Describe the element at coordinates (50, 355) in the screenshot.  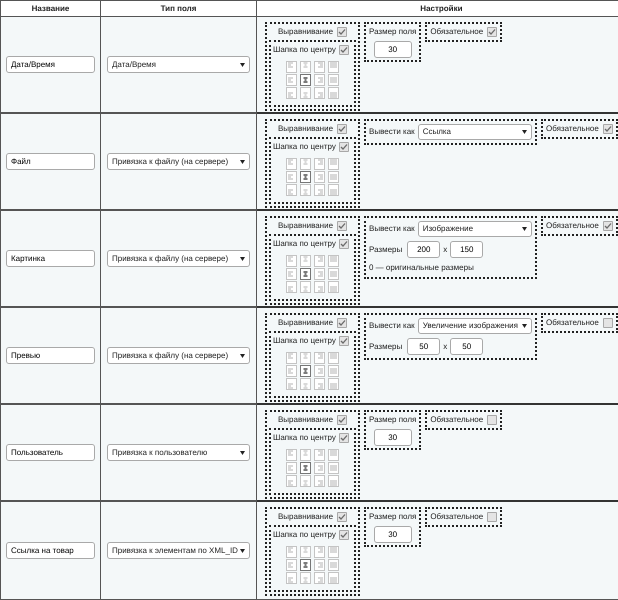
I see `name-input: Превью` at that location.